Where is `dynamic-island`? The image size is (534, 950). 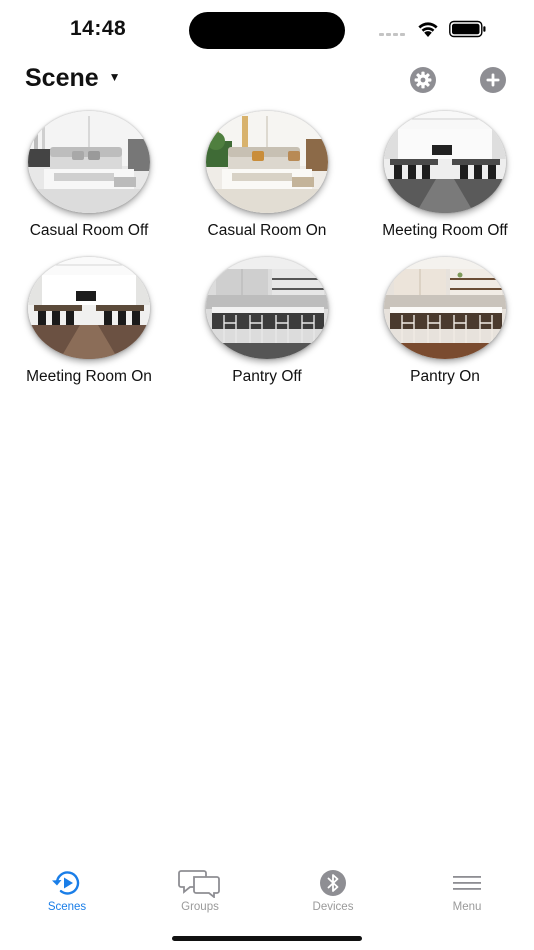
dynamic-island is located at coordinates (267, 30).